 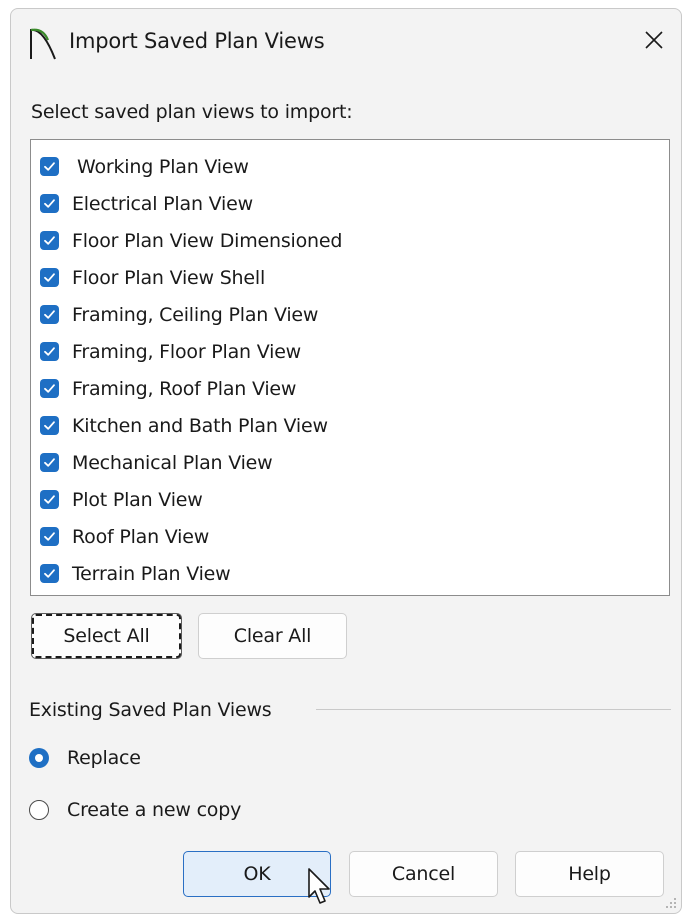 What do you see at coordinates (195, 314) in the screenshot?
I see `plan-view-label: Framing, Ceiling Plan View` at bounding box center [195, 314].